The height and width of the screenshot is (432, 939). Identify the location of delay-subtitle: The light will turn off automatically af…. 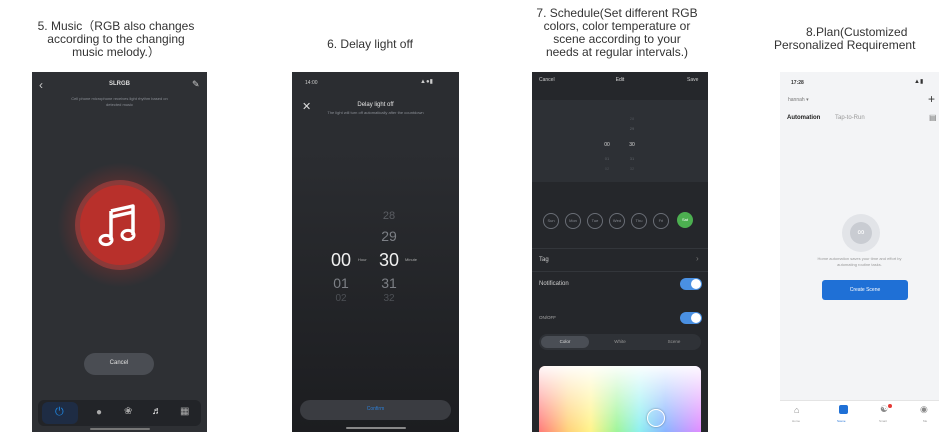
(375, 112).